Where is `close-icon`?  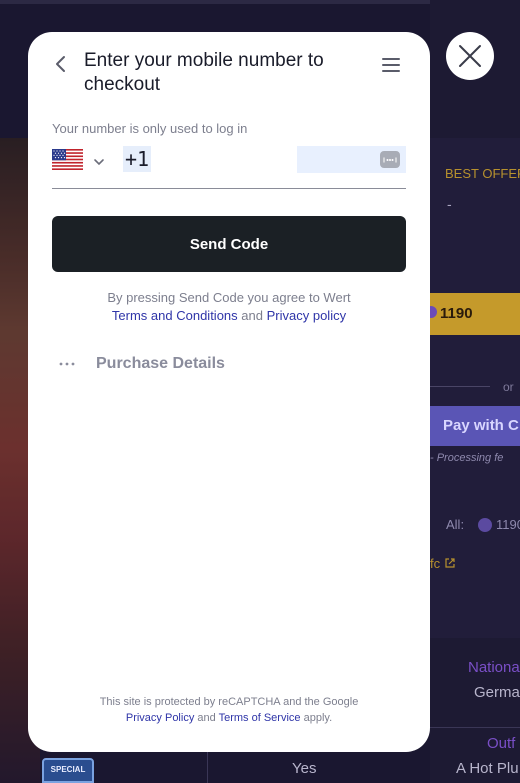
close-icon is located at coordinates (470, 56).